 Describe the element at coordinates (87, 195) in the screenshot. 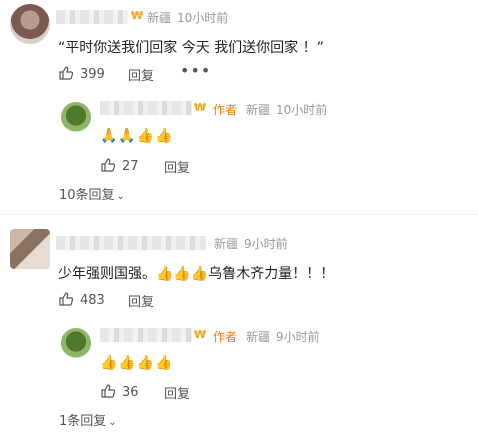

I see `expand-label: 10条回复` at that location.